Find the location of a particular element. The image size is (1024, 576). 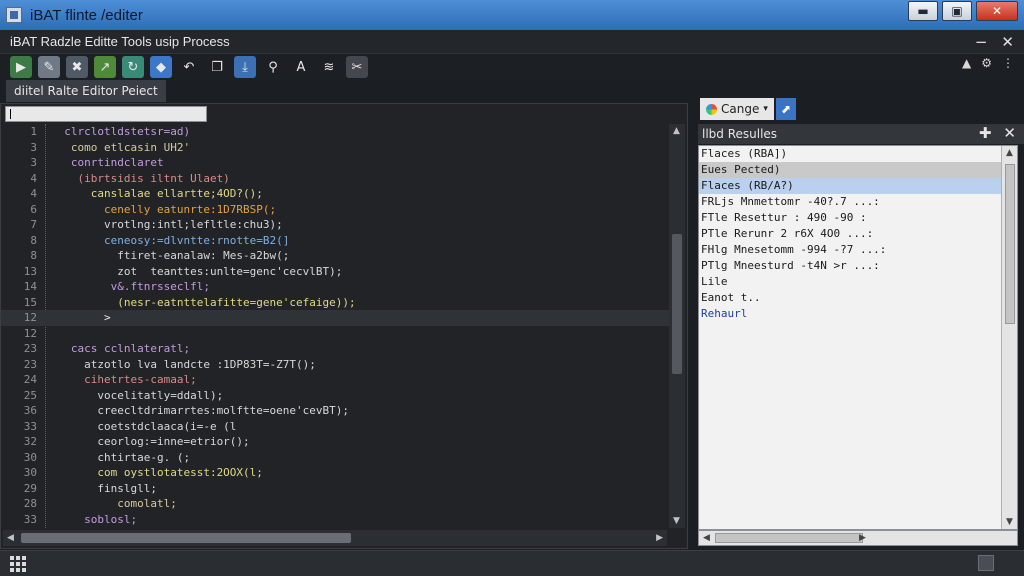

code-text: canslalae ellartte;4OD?(); is located at coordinates (157, 194).